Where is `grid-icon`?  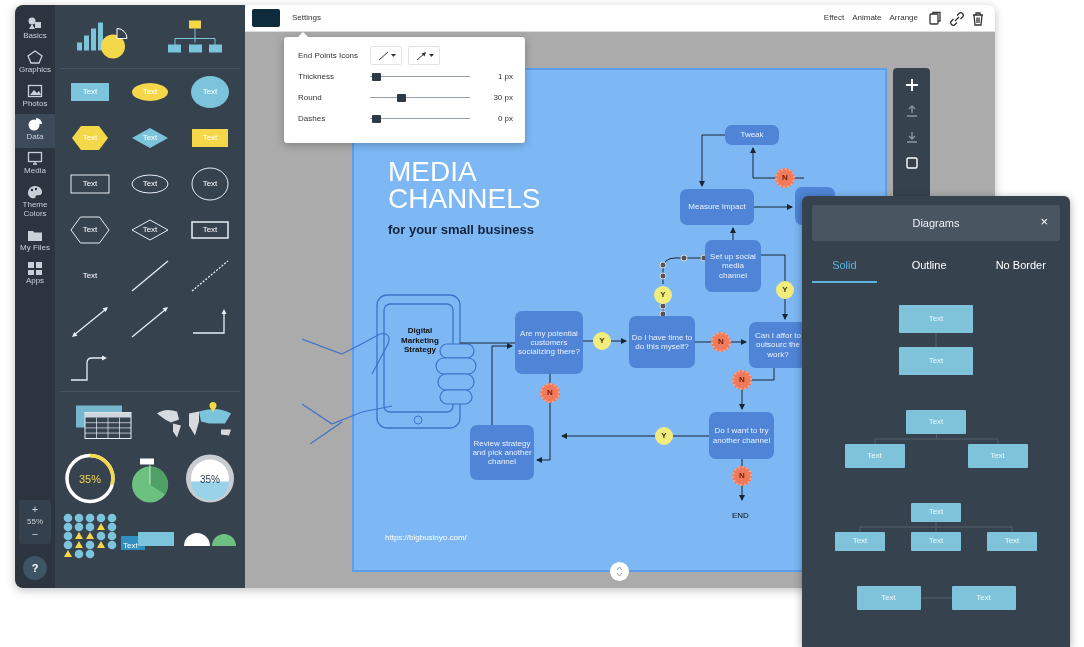
grid-icon is located at coordinates (35, 268).